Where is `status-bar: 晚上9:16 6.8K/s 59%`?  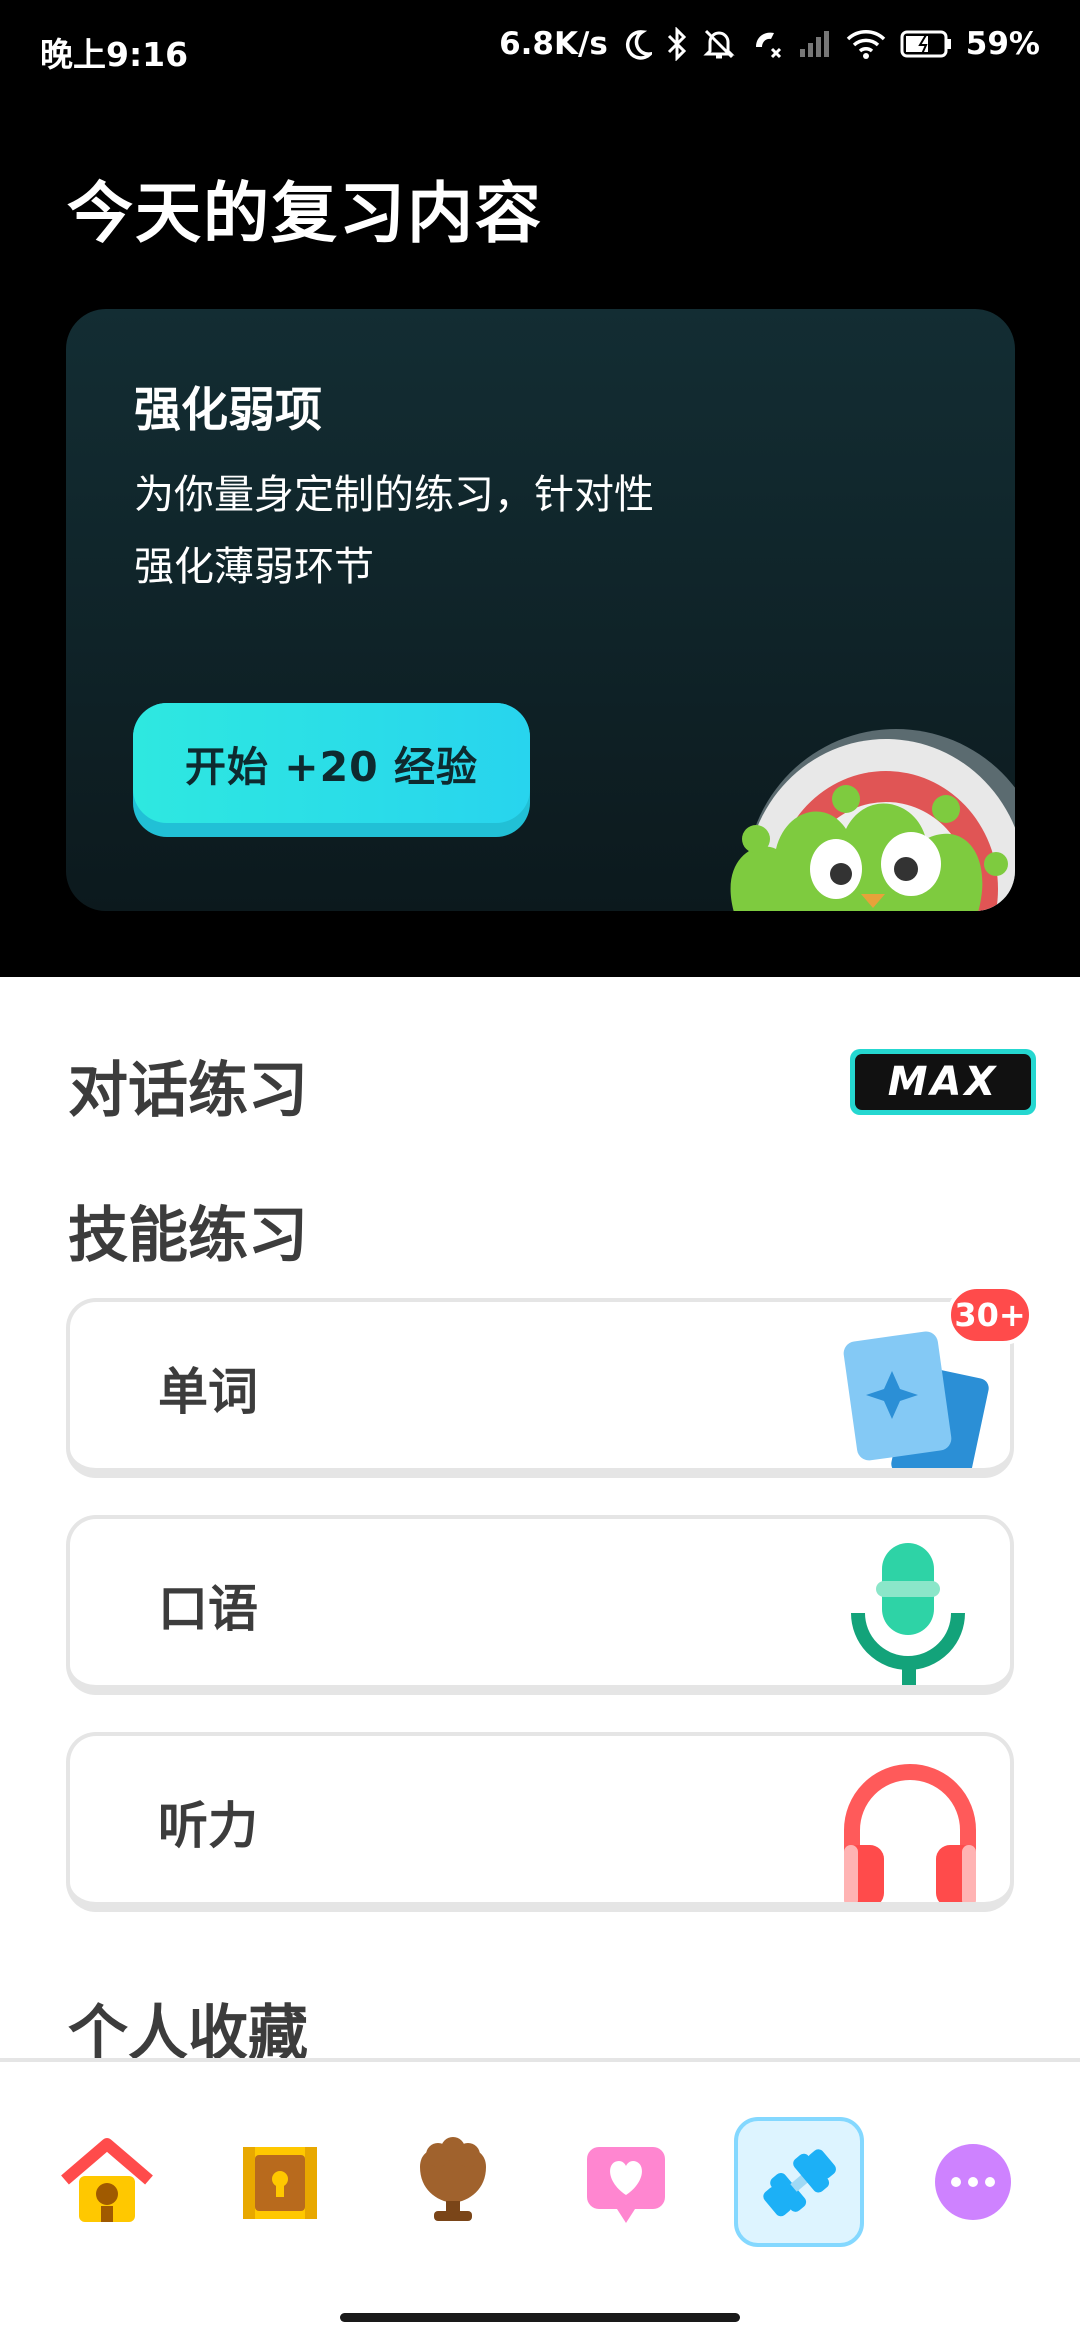
status-bar: 晚上9:16 6.8K/s 59% is located at coordinates (540, 50).